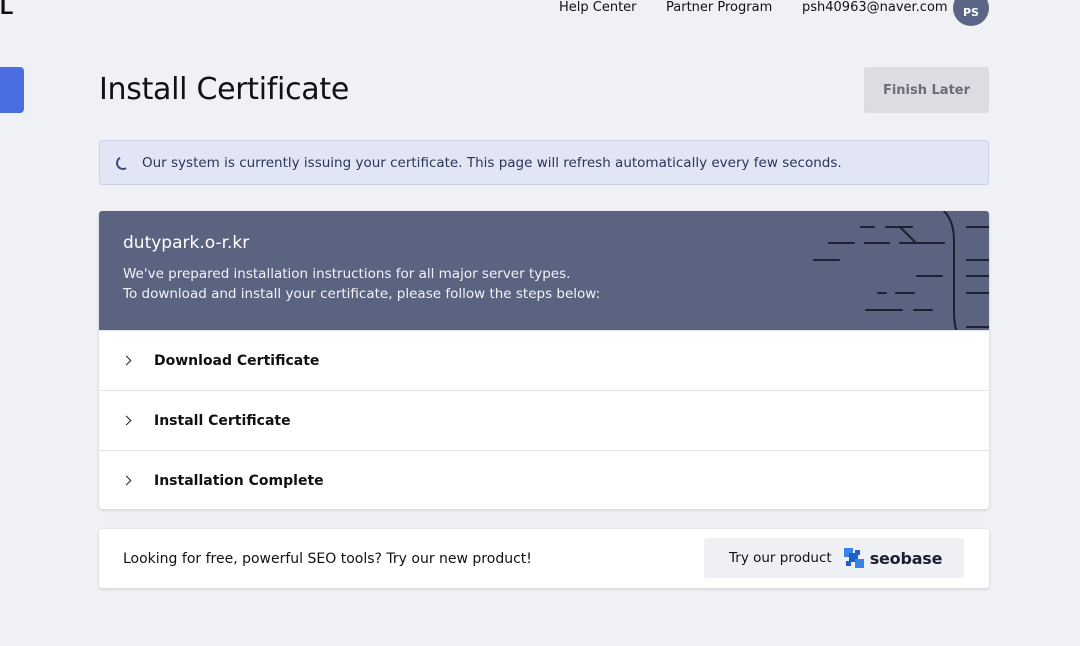  I want to click on step-install-certificate: Install Certificate, so click(544, 420).